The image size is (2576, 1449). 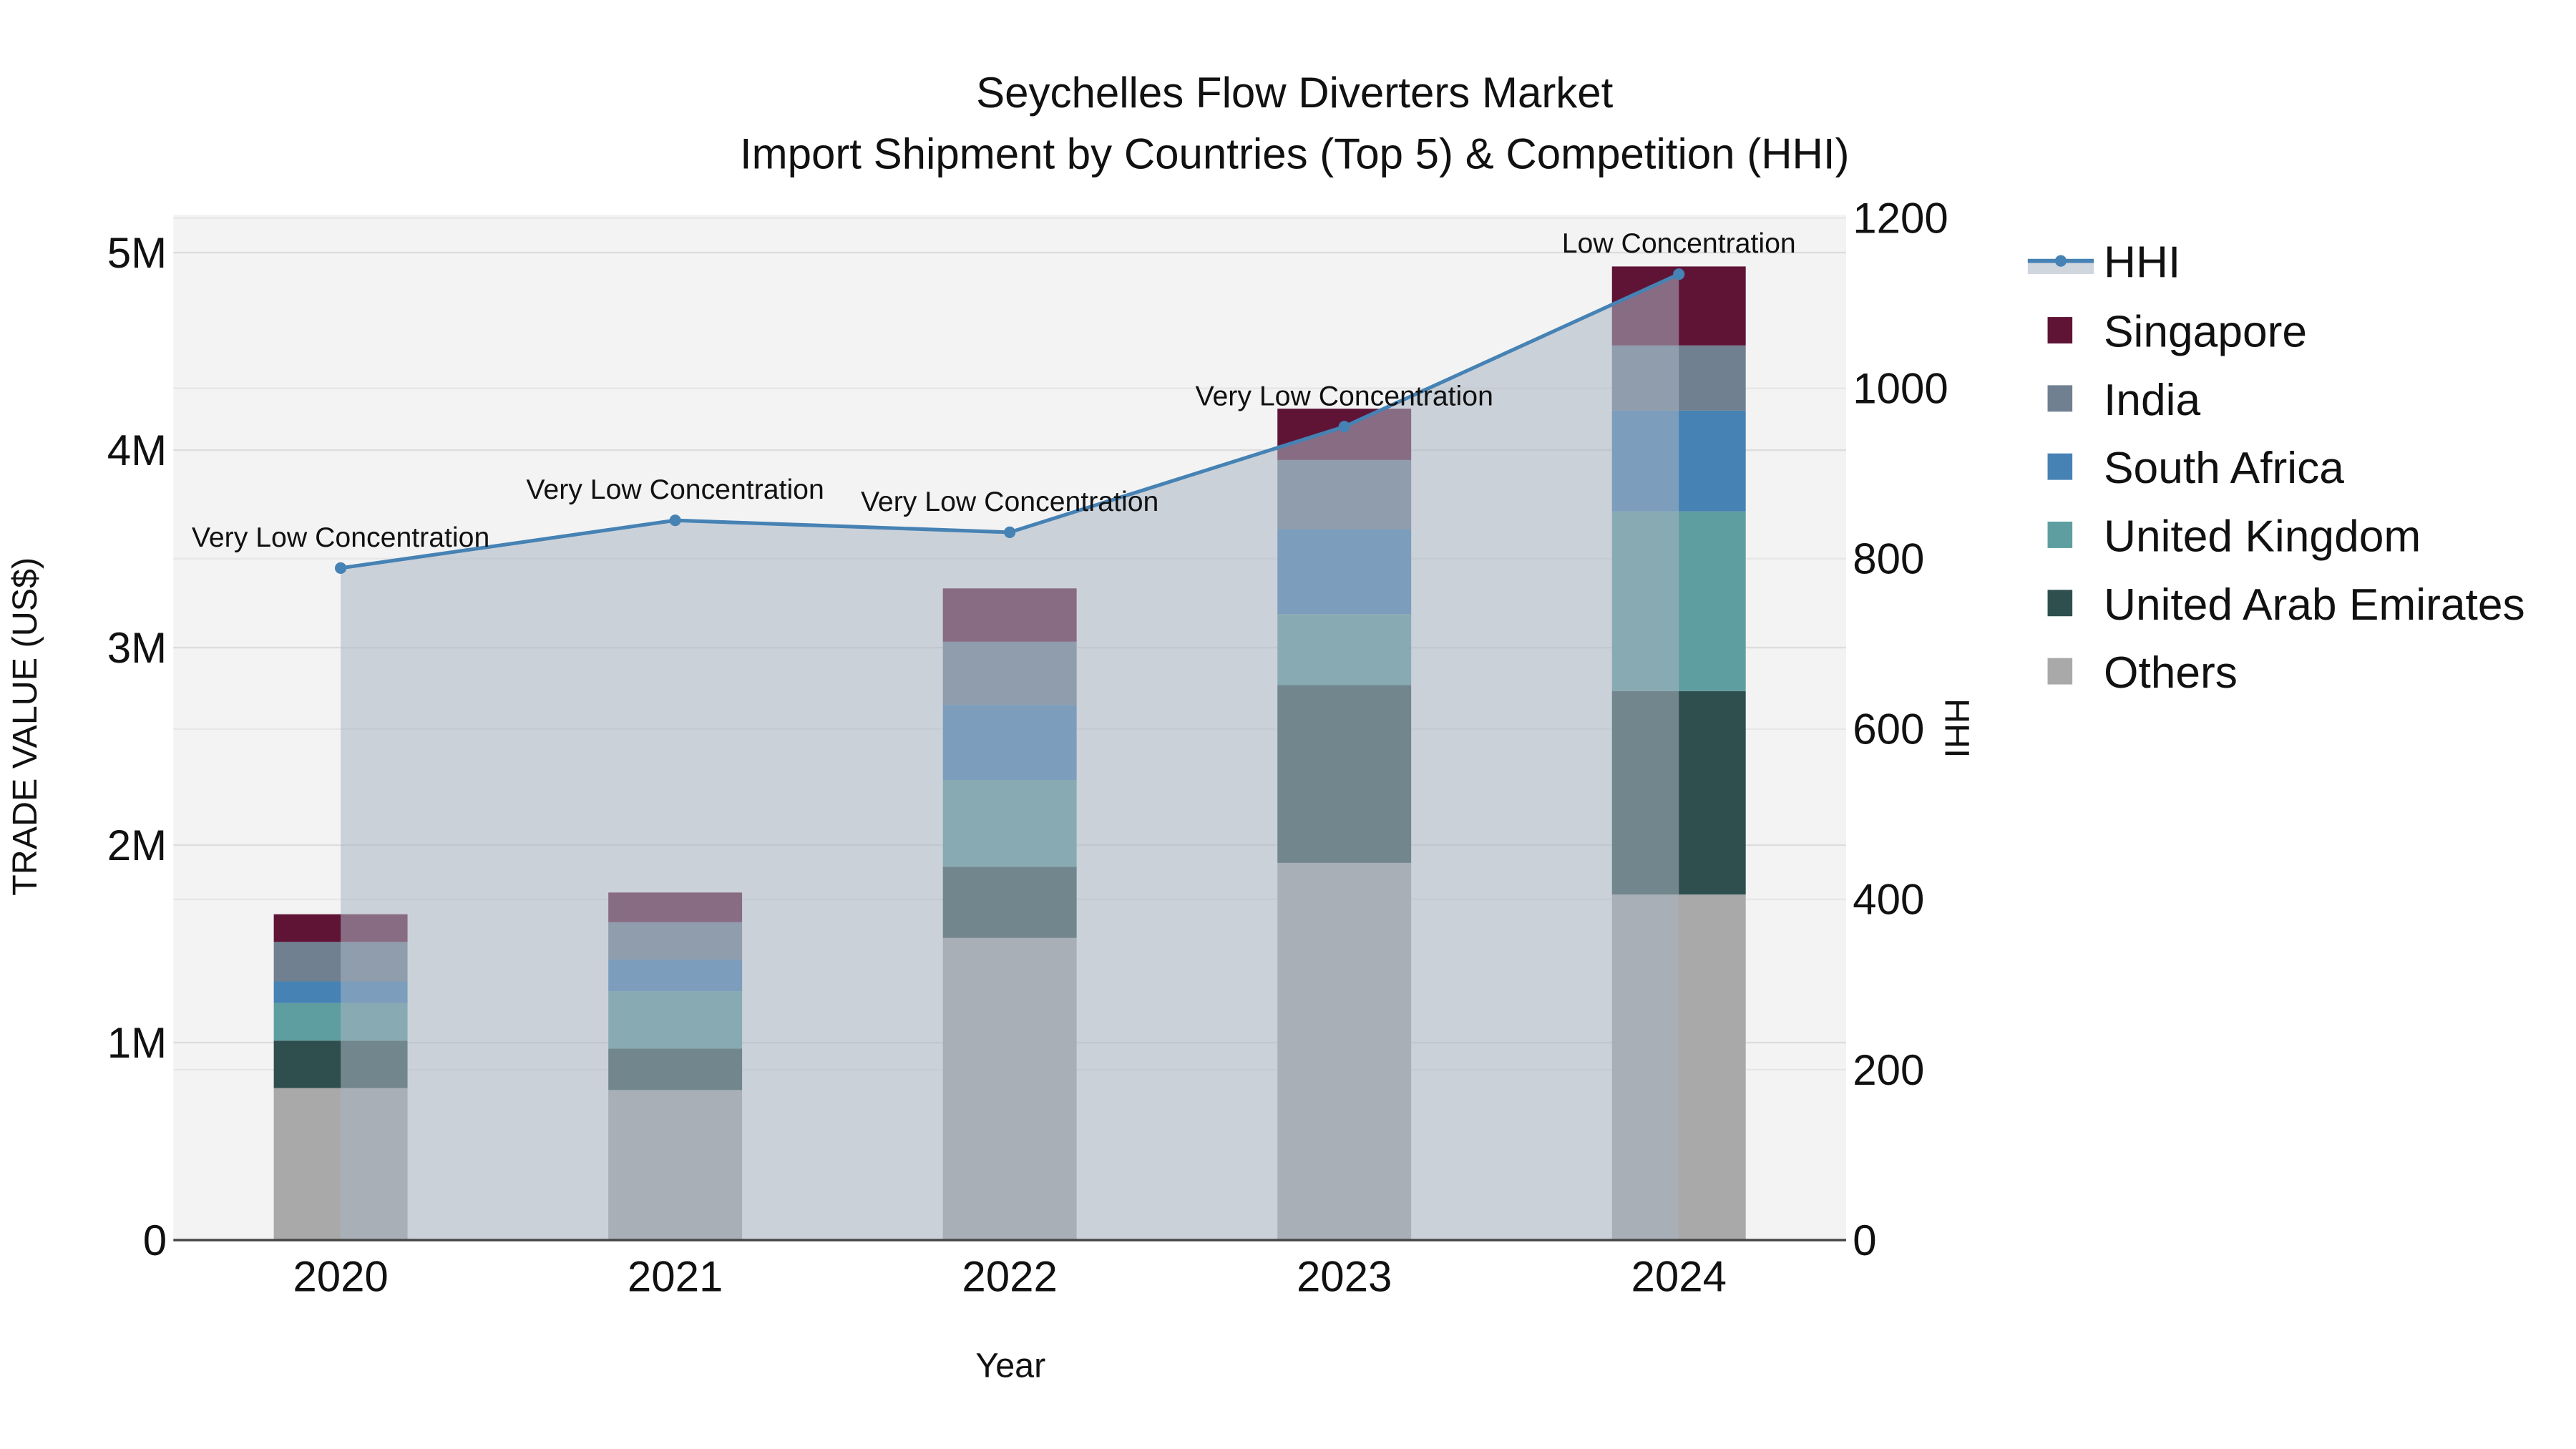 What do you see at coordinates (2060, 603) in the screenshot?
I see `legend-swatch-united-arab-emirates` at bounding box center [2060, 603].